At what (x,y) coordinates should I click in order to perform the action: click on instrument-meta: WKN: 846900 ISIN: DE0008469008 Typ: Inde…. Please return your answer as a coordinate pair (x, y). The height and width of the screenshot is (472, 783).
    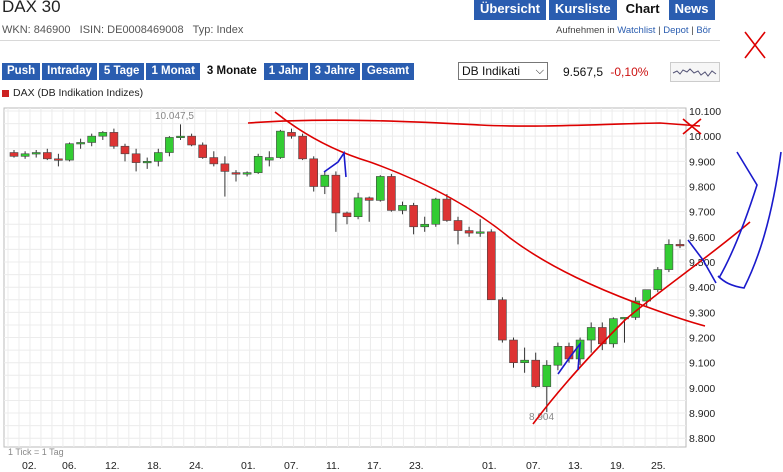
    Looking at the image, I should click on (122, 30).